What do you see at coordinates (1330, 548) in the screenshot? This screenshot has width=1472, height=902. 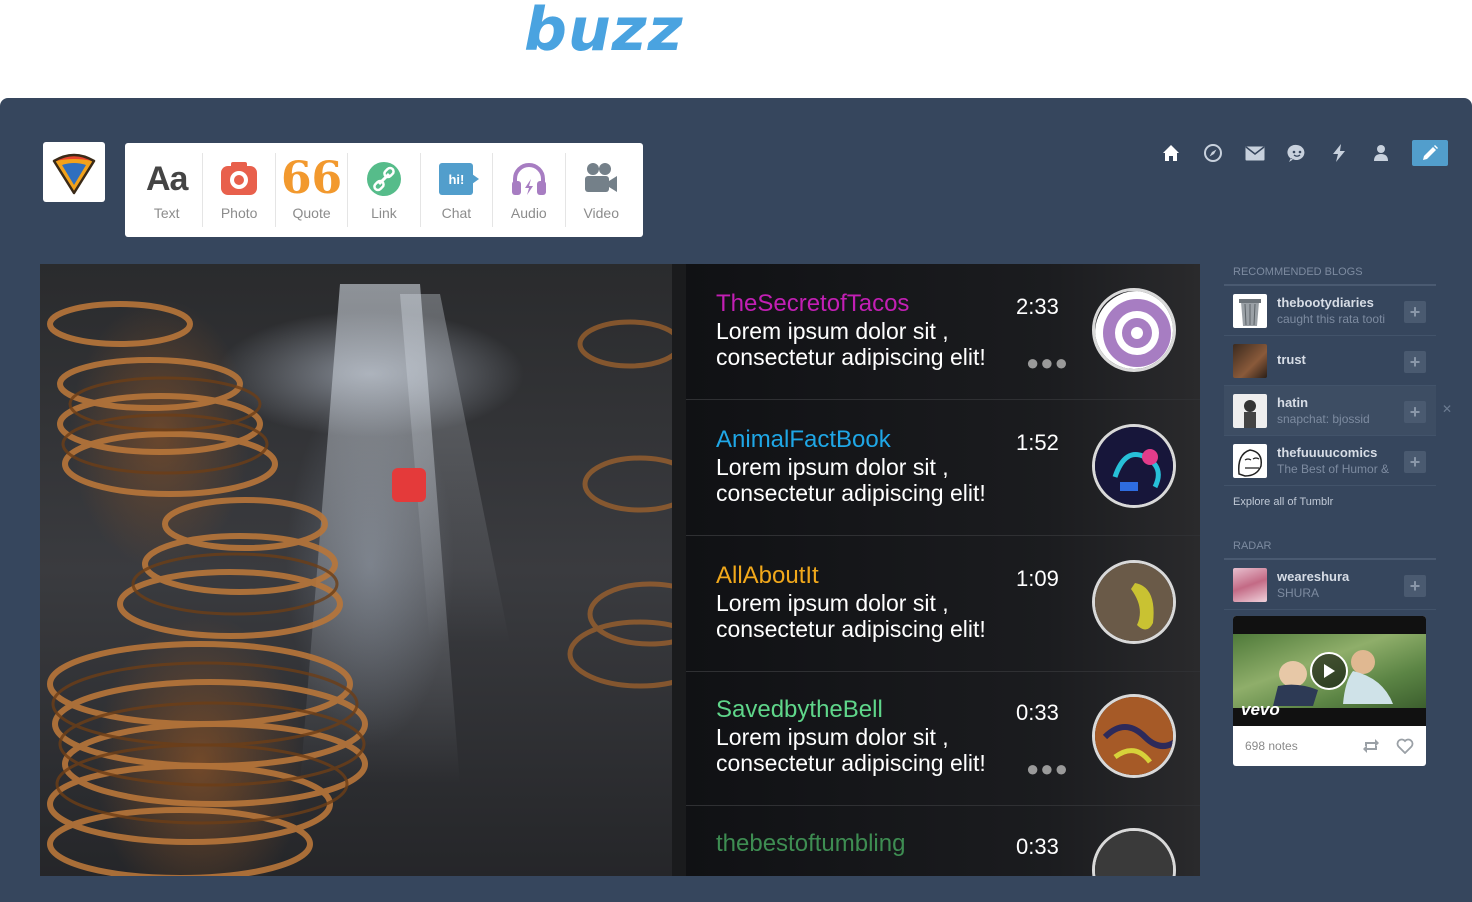 I see `radar-heading: RADAR` at bounding box center [1330, 548].